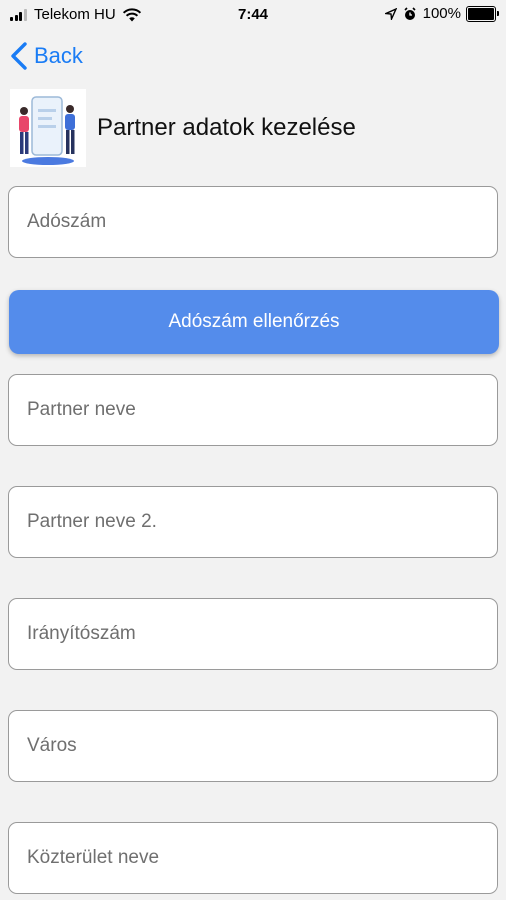 This screenshot has width=506, height=900. Describe the element at coordinates (253, 15) in the screenshot. I see `status-bar: Telekom HU 7:44 100%` at that location.